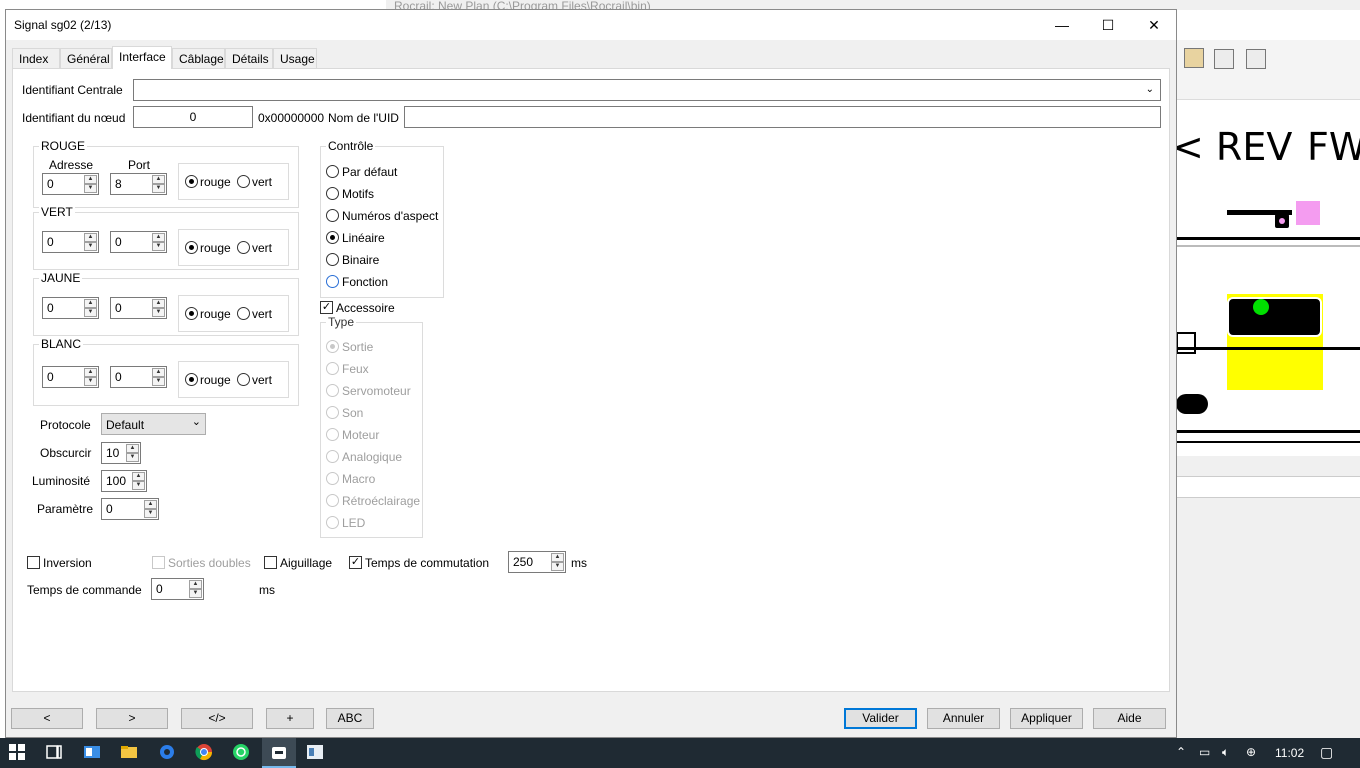  Describe the element at coordinates (350, 718) in the screenshot. I see `abc-button: ABC` at that location.